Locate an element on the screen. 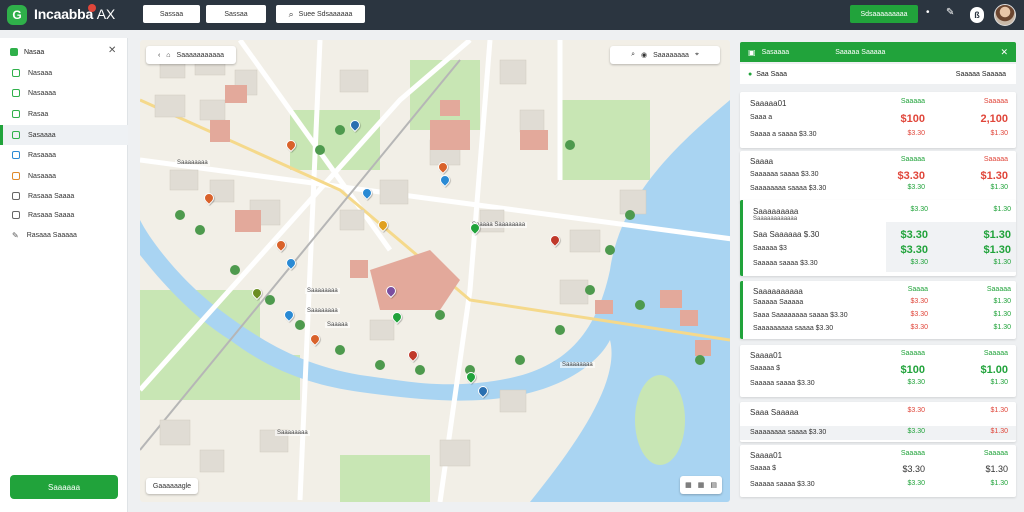 Image resolution: width=1024 pixels, height=512 pixels. grid-icon: ▦ is located at coordinates (701, 485).